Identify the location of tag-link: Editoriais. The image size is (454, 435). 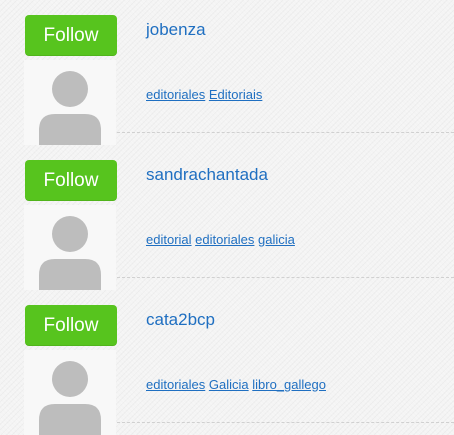
(235, 94).